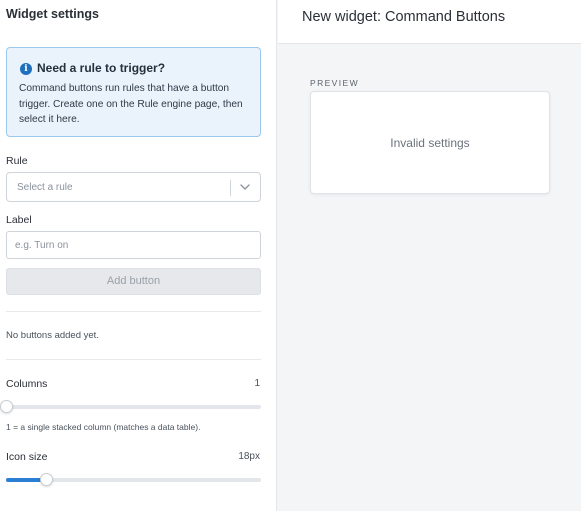 This screenshot has height=511, width=581. Describe the element at coordinates (249, 456) in the screenshot. I see `icon-size-value: 18px` at that location.